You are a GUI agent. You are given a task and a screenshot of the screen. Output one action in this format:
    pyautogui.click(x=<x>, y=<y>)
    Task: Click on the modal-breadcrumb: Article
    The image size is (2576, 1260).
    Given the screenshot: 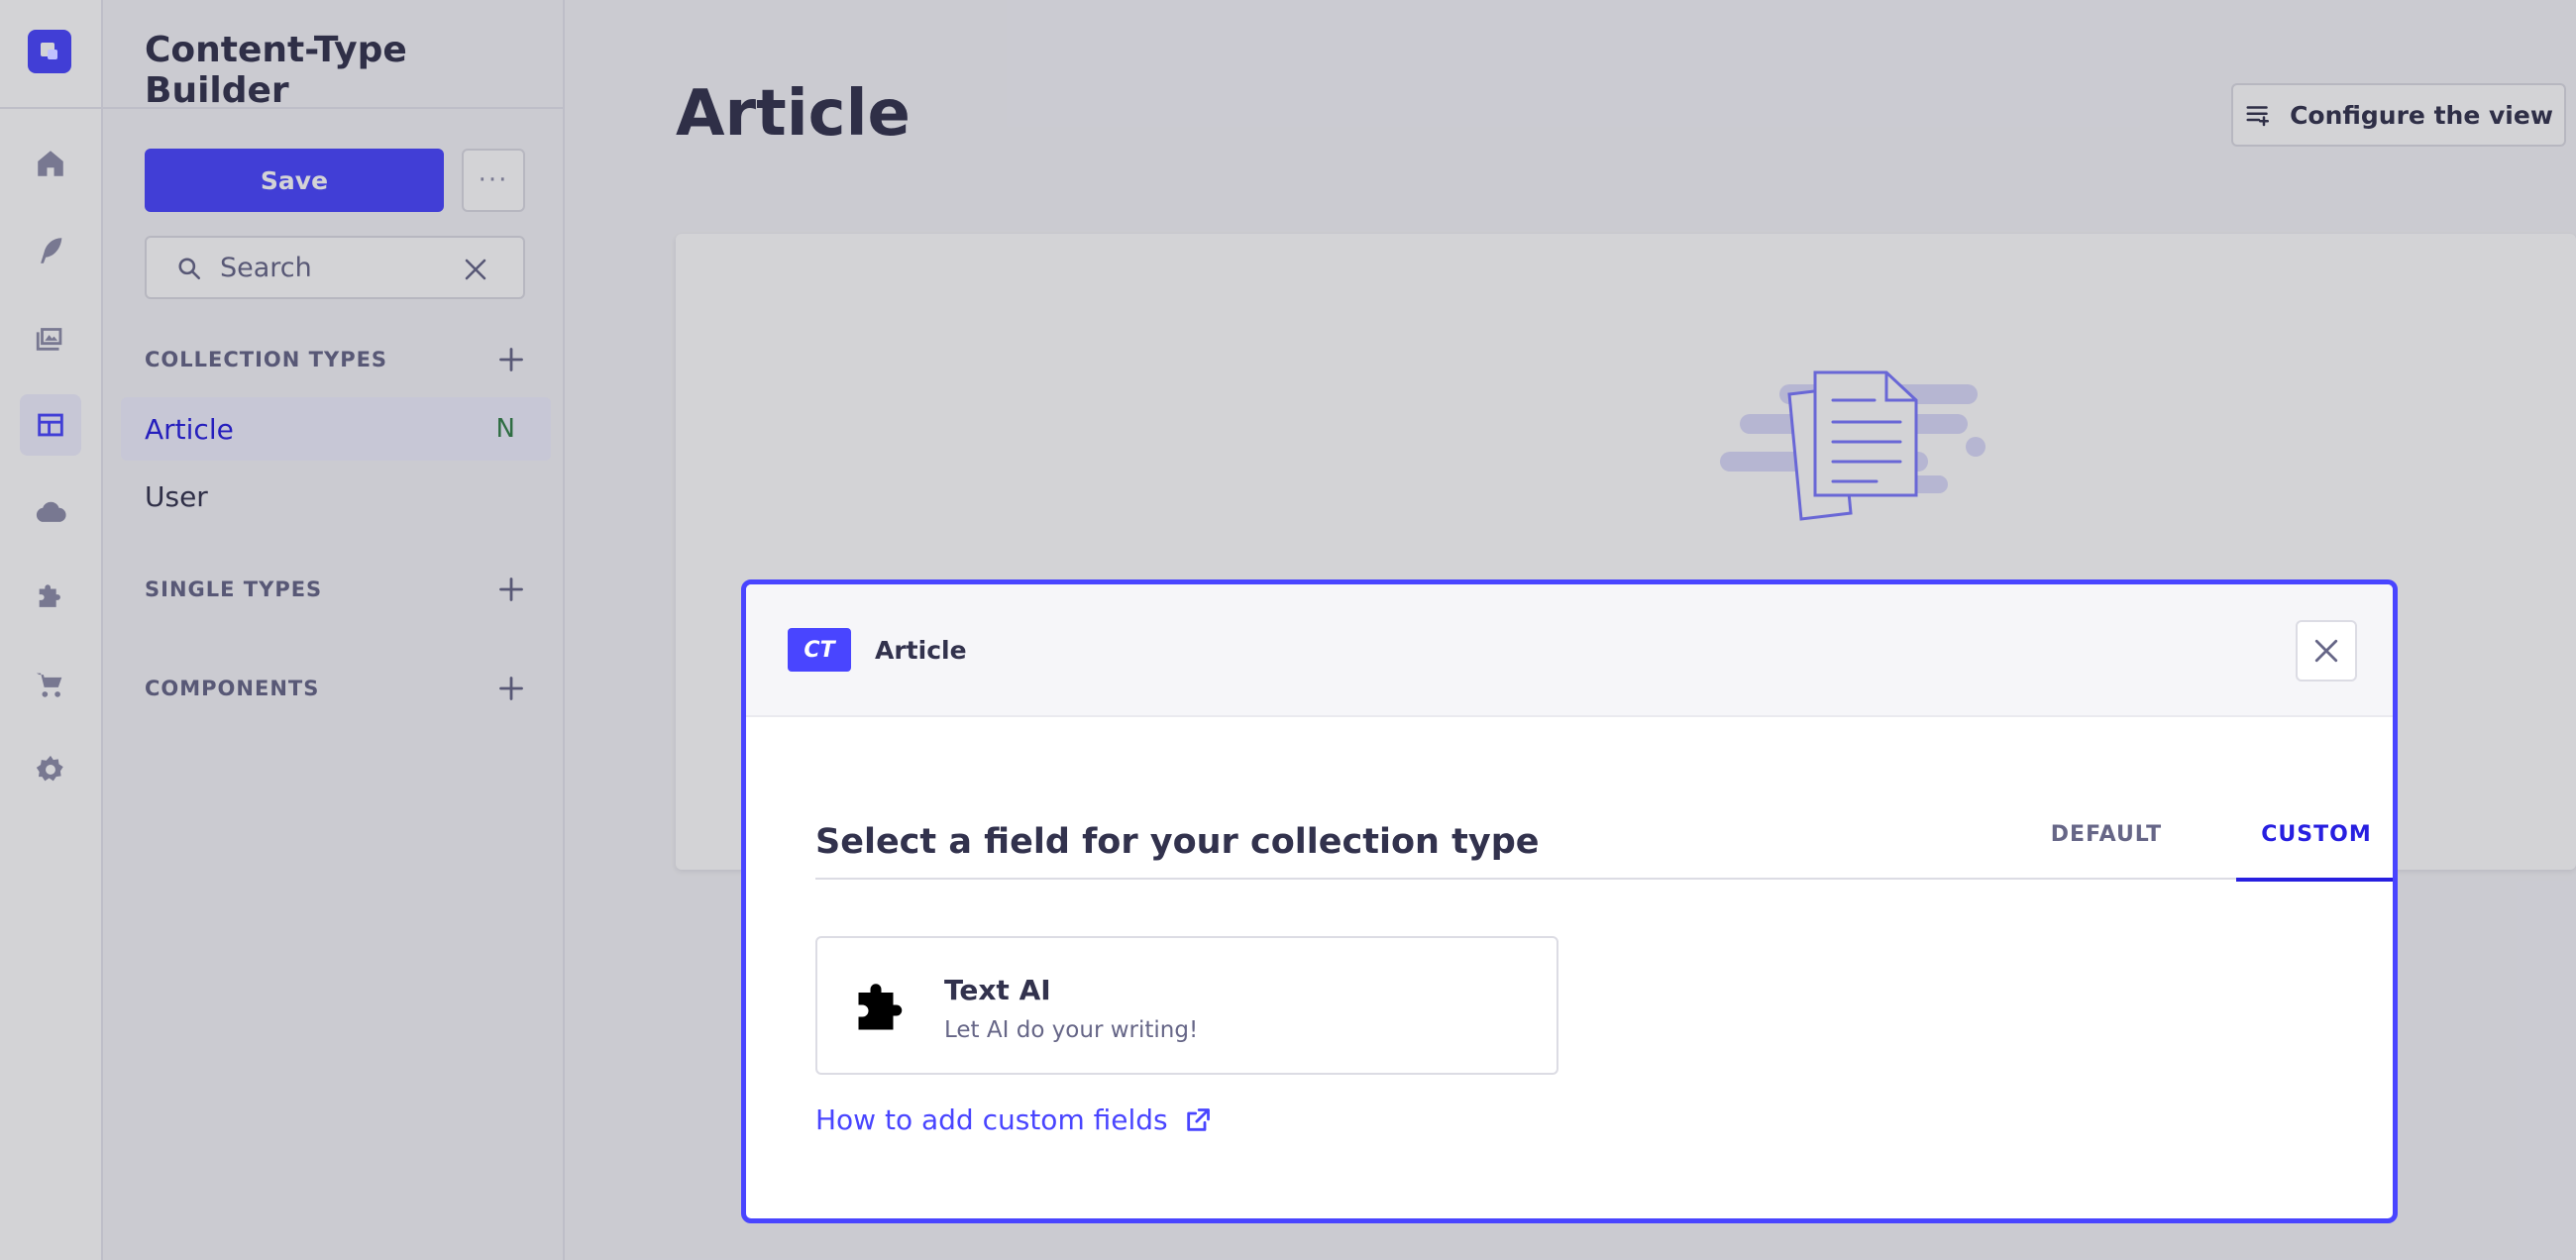 What is the action you would take?
    pyautogui.click(x=921, y=650)
    